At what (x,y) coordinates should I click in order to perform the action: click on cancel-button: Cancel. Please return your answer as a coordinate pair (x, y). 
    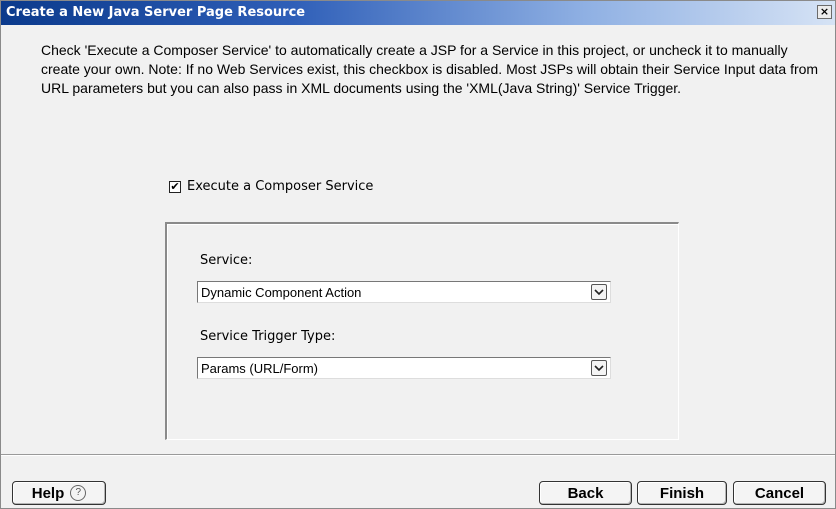
    Looking at the image, I should click on (779, 493).